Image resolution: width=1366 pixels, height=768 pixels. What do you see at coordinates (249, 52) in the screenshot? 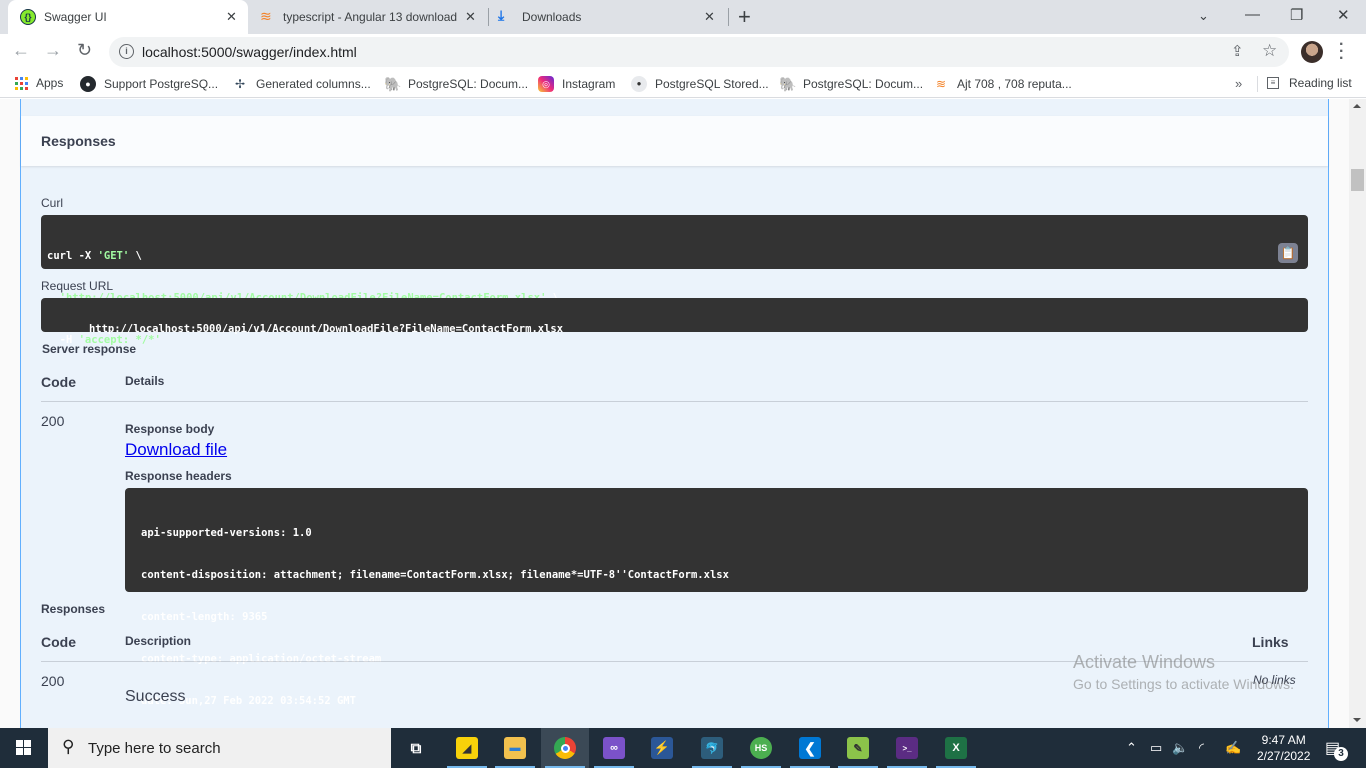
I see `address-url: localhost:5000/swagger/index.html` at bounding box center [249, 52].